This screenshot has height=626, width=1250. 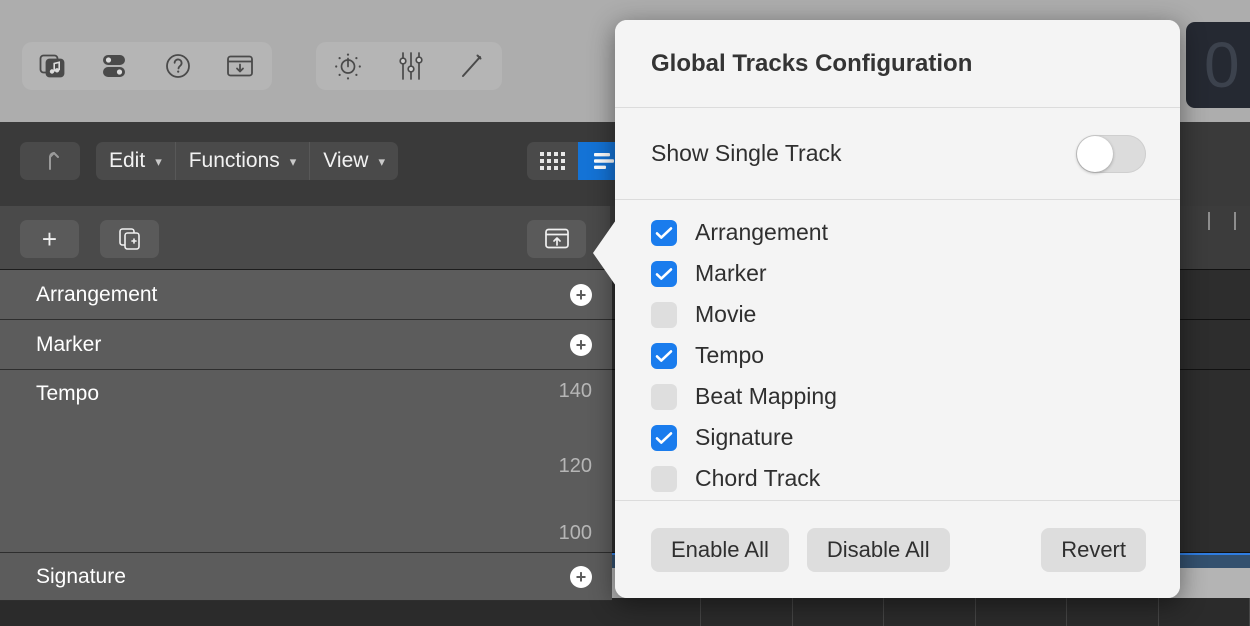 I want to click on menu-item-functions: Functions ▾, so click(x=243, y=161).